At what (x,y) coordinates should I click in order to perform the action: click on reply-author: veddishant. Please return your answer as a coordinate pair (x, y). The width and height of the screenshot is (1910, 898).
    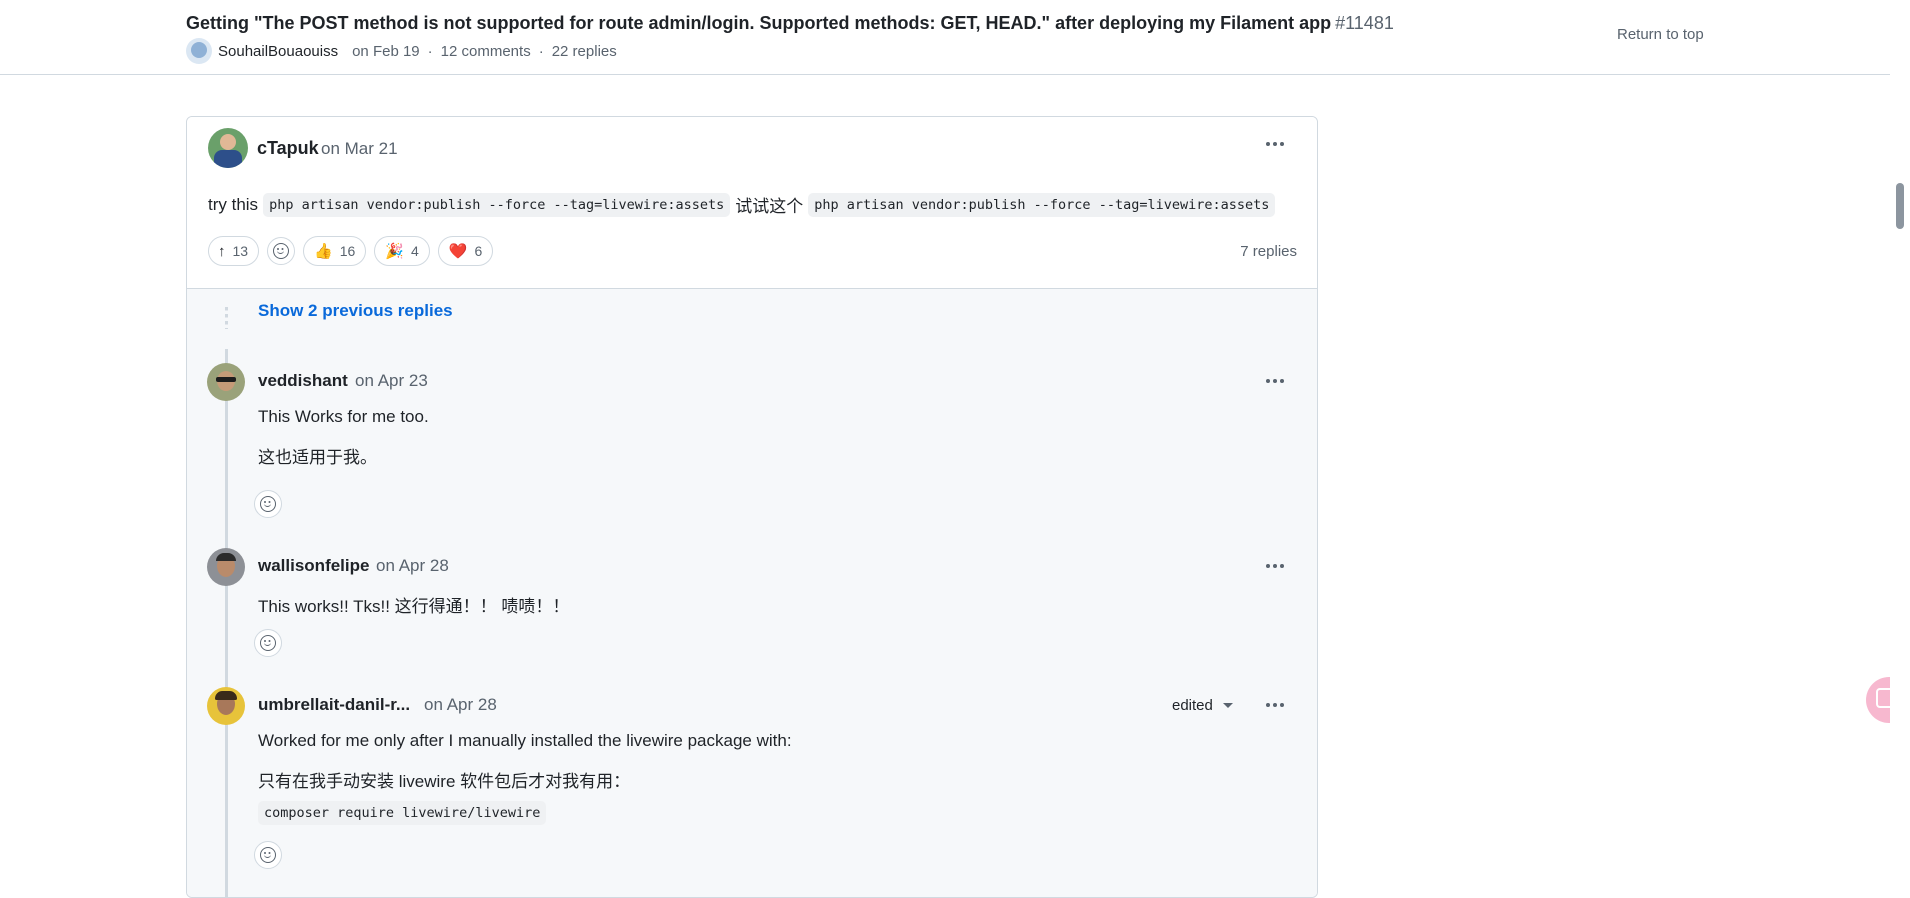
    Looking at the image, I should click on (303, 381).